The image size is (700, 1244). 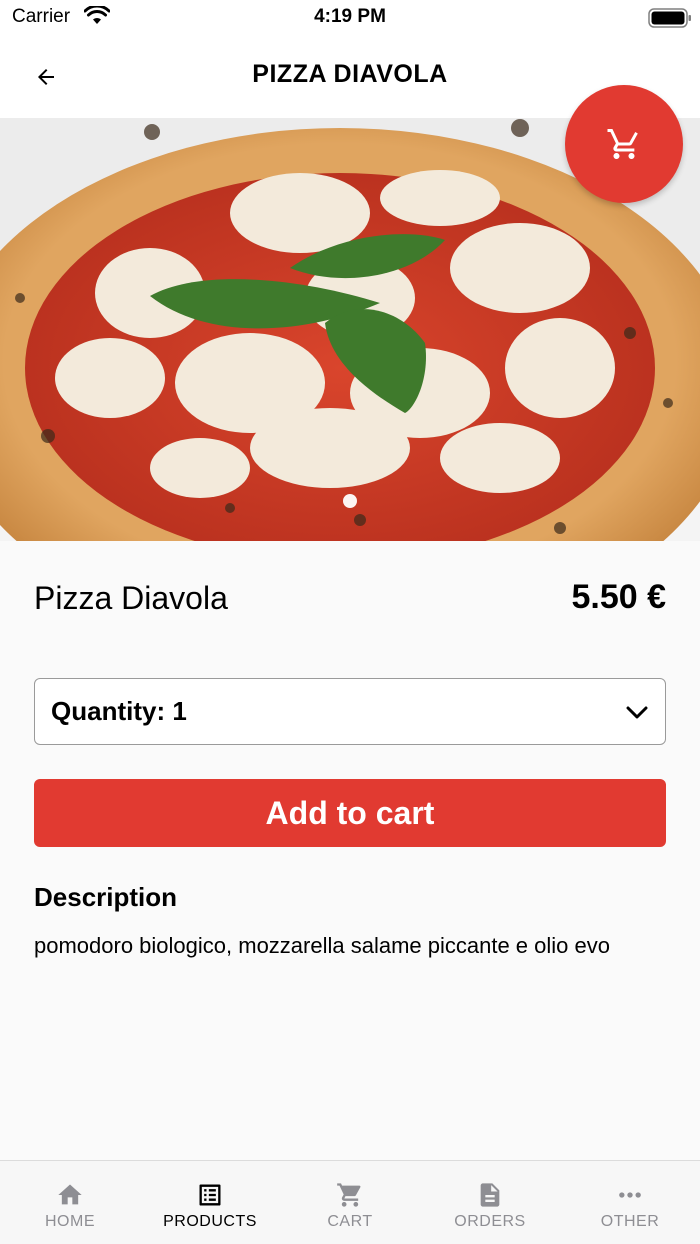 I want to click on carousel-page-dot, so click(x=350, y=501).